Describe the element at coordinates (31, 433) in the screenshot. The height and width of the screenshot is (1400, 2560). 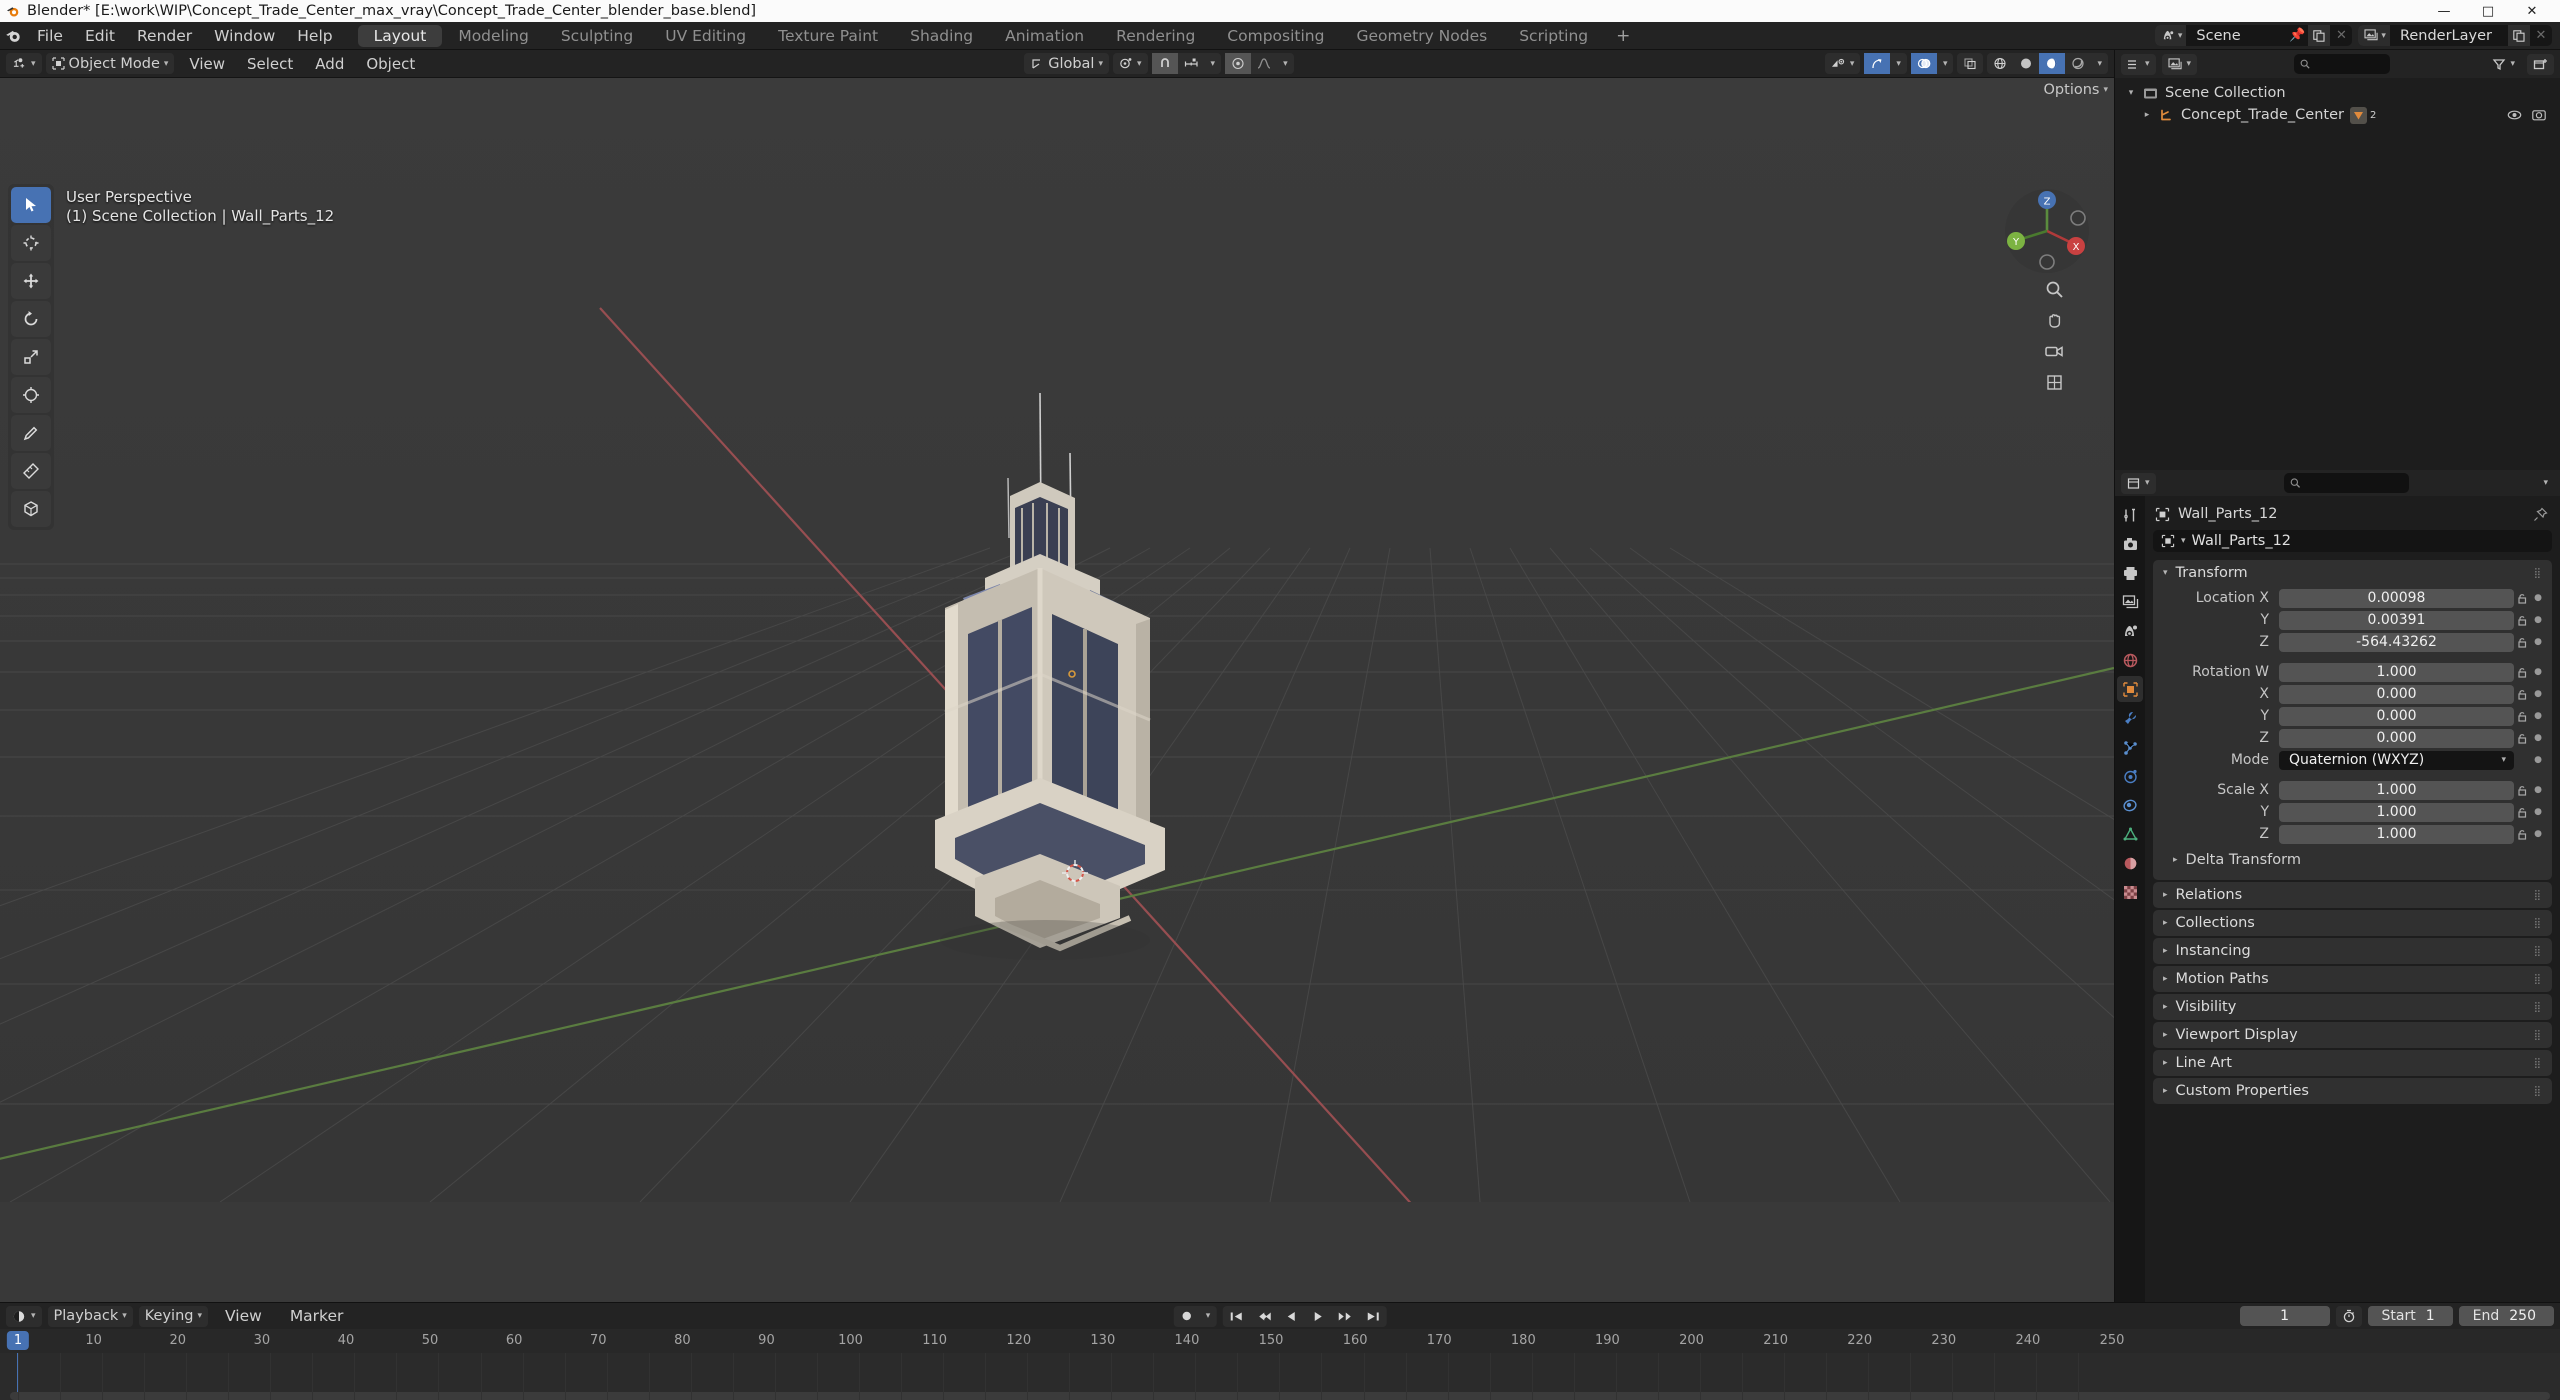
I see `annotate-tool` at that location.